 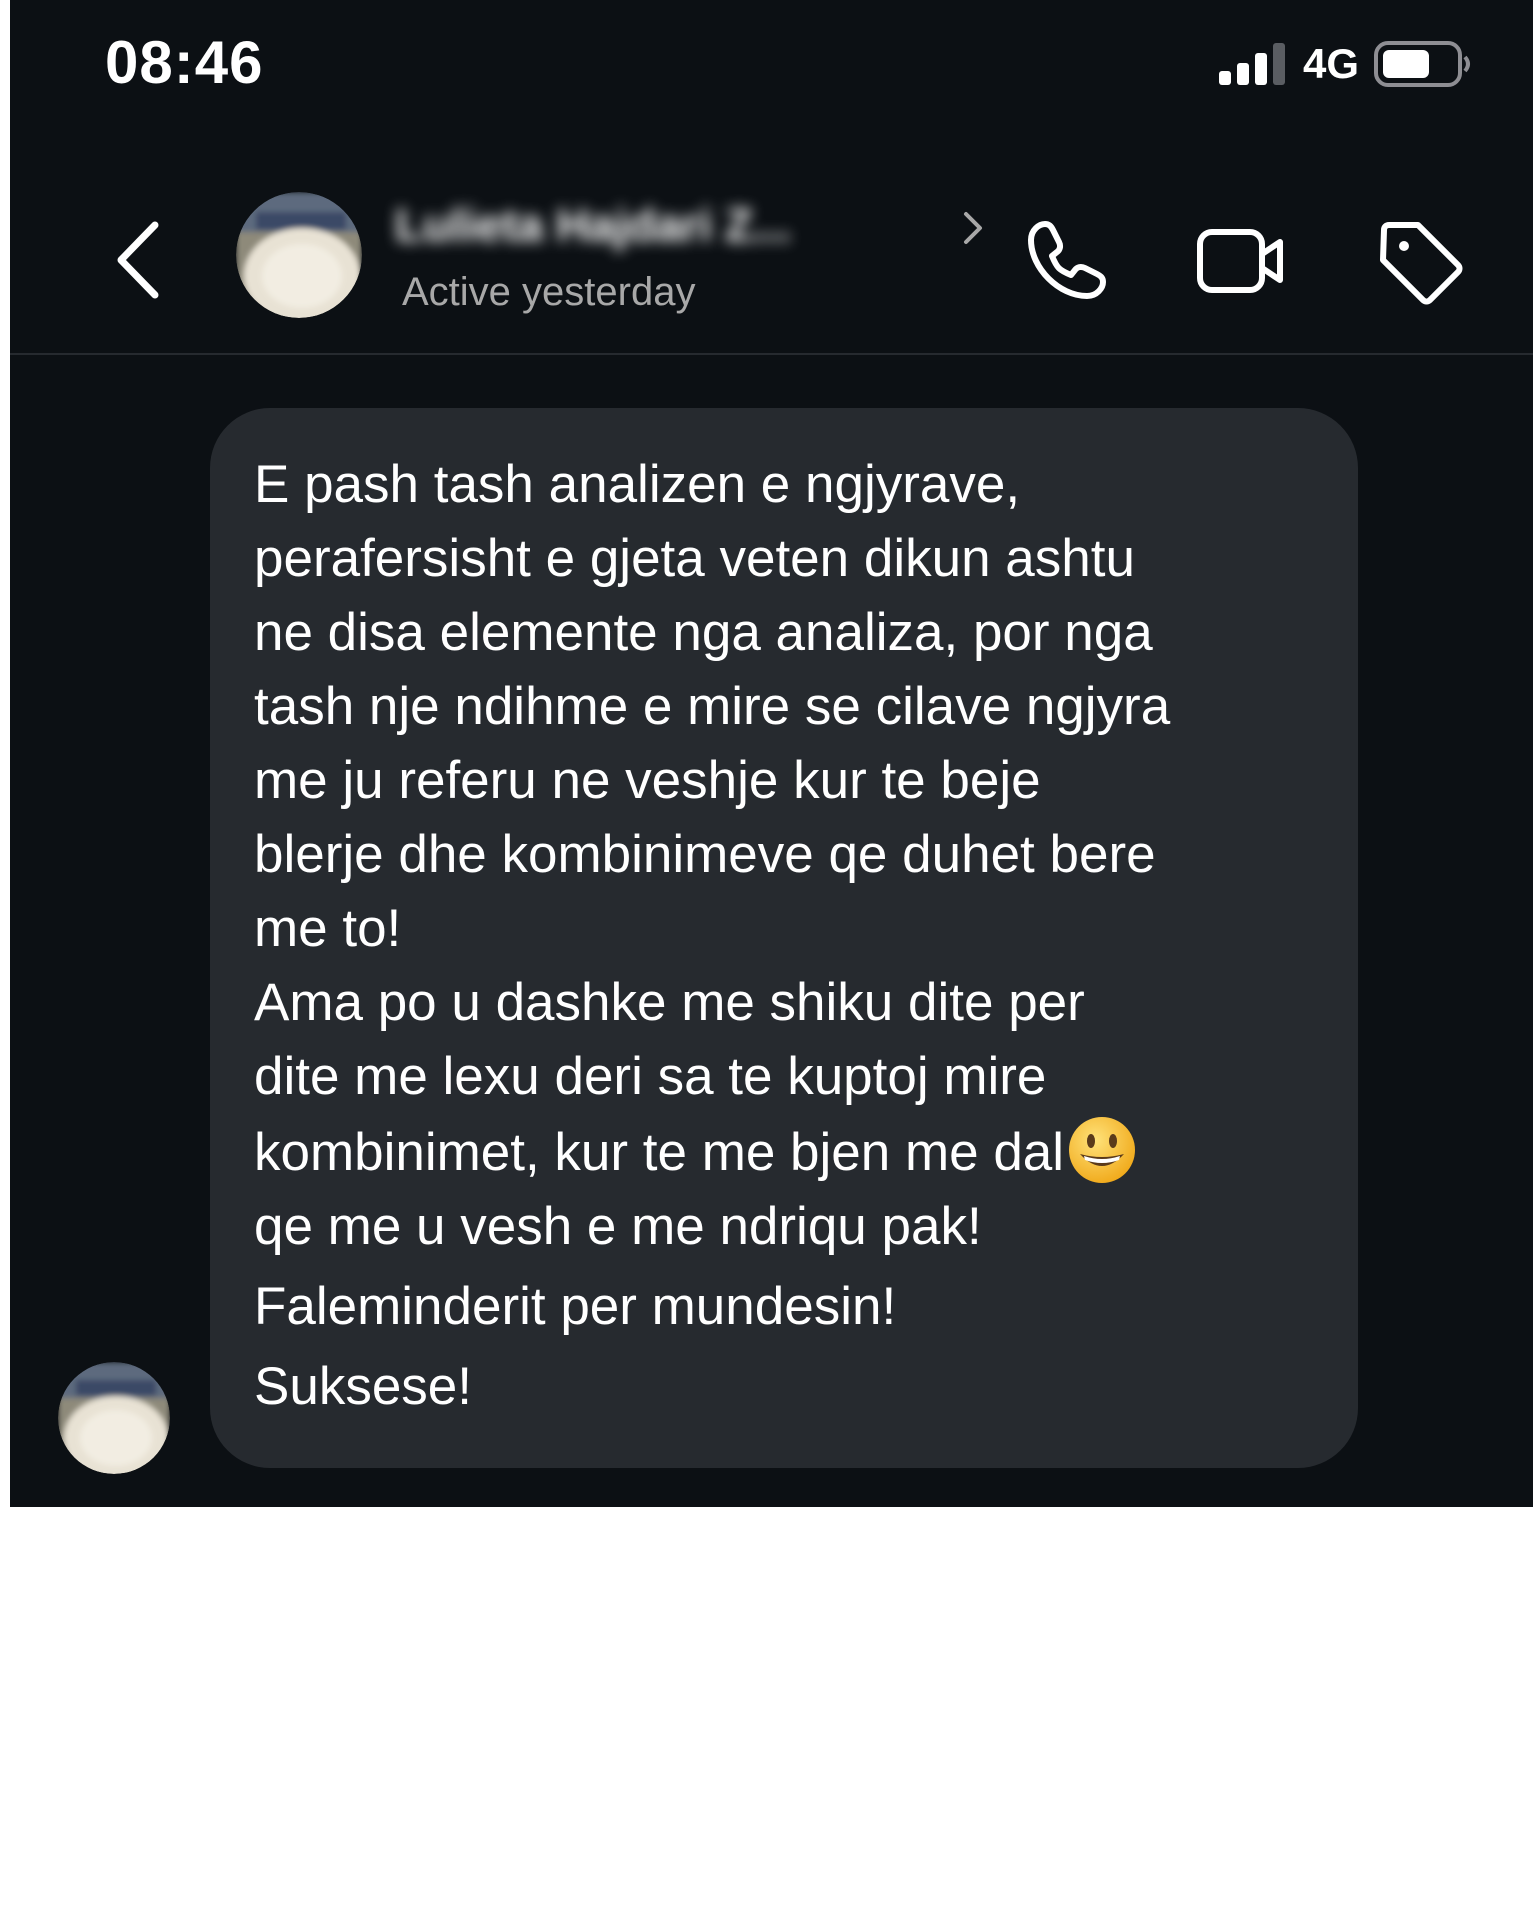 What do you see at coordinates (299, 255) in the screenshot?
I see `avatar` at bounding box center [299, 255].